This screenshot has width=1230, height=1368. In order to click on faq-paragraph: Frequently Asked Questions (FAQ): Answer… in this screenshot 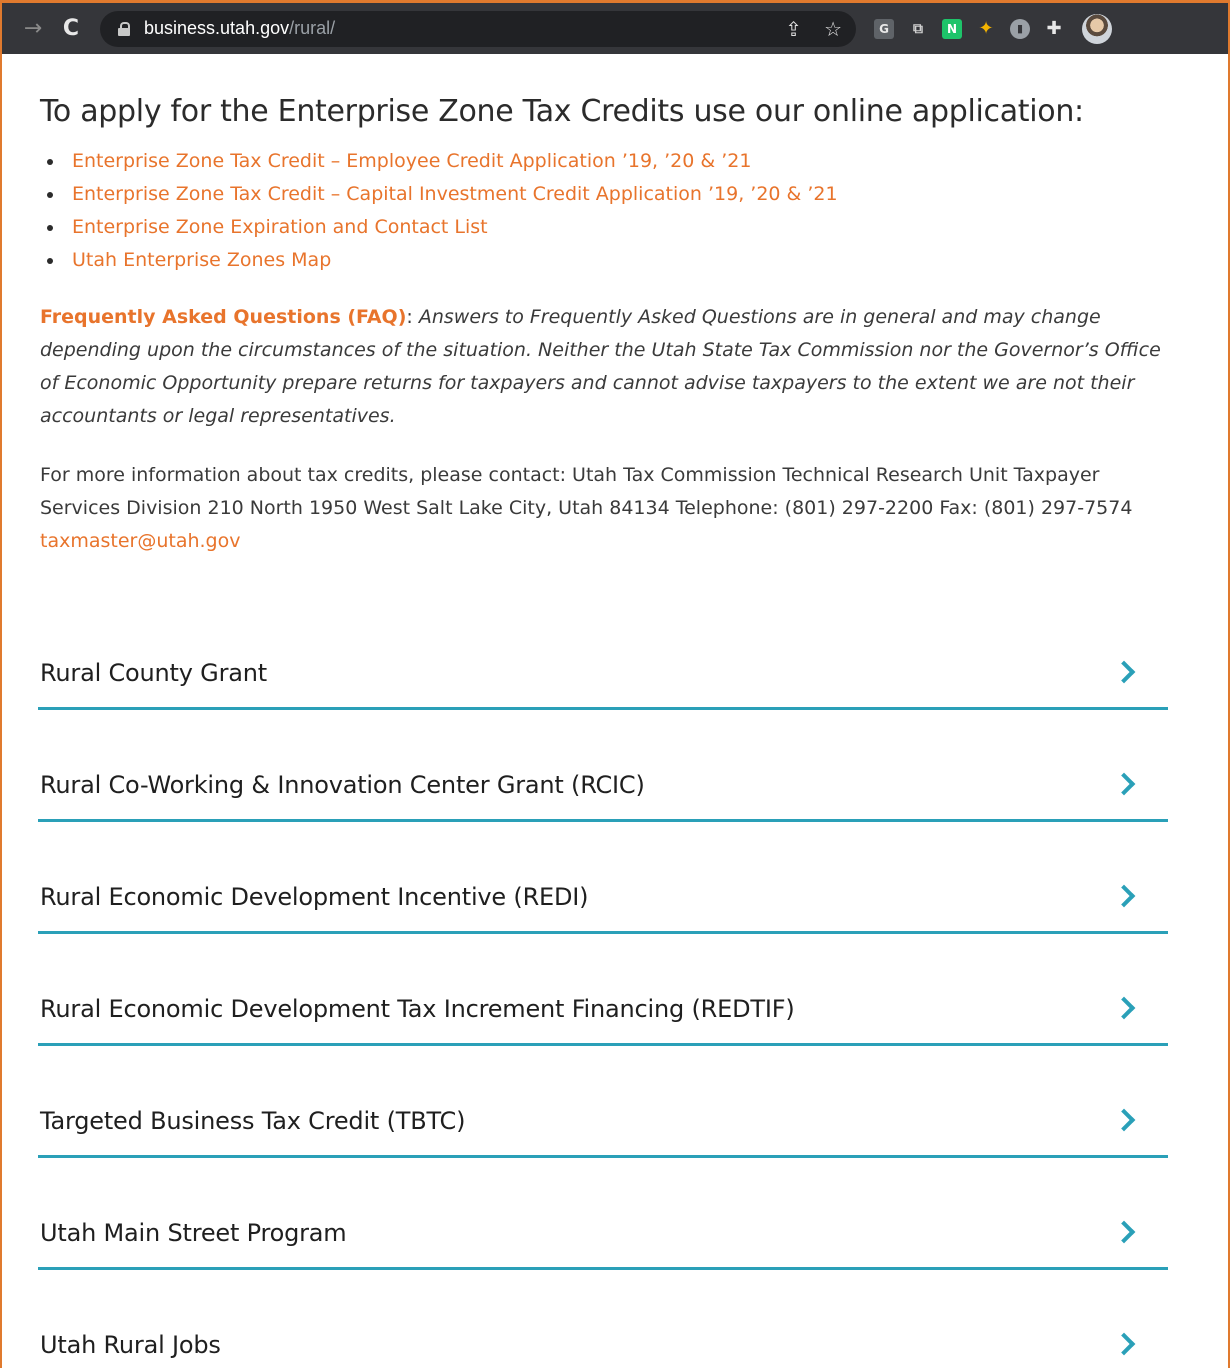, I will do `click(604, 367)`.